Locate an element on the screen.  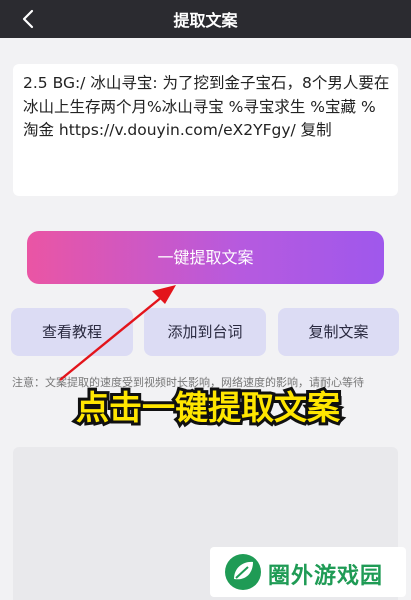
add-to-lines-button: 添加到台词 is located at coordinates (205, 332).